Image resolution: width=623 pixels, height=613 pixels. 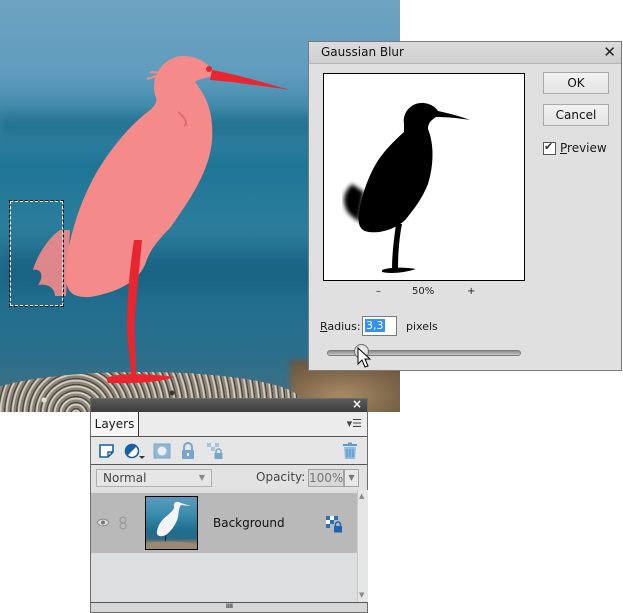 I want to click on eye-icon, so click(x=103, y=522).